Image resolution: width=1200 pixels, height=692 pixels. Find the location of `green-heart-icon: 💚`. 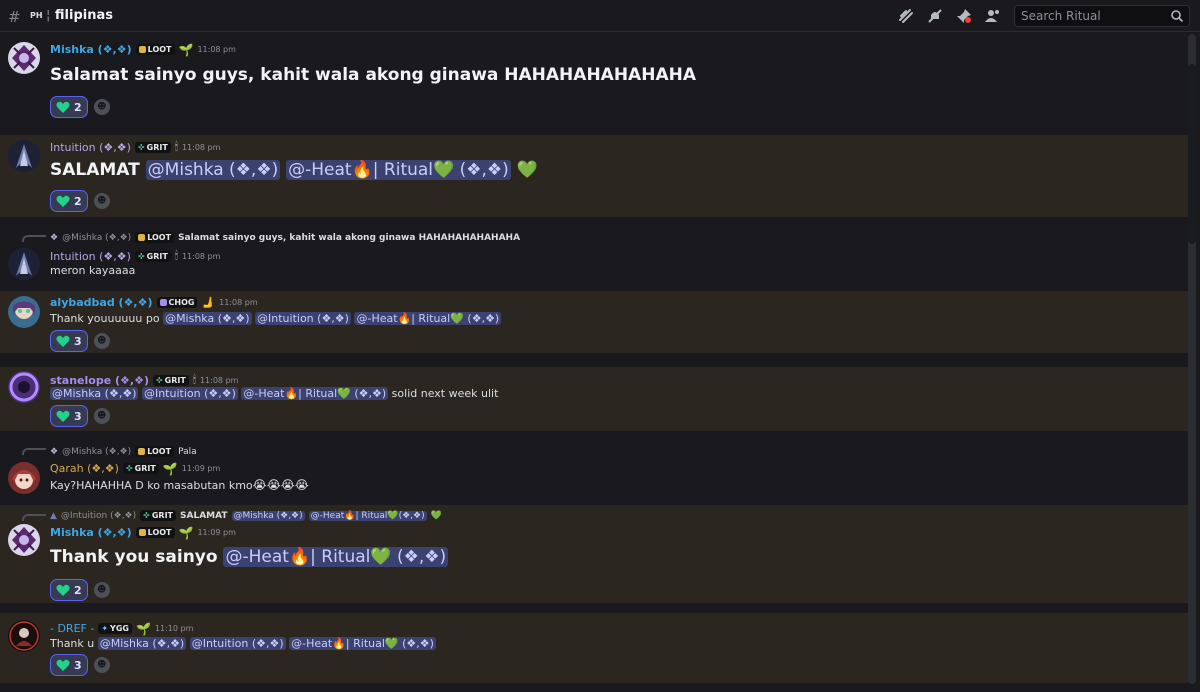

green-heart-icon: 💚 is located at coordinates (444, 170).